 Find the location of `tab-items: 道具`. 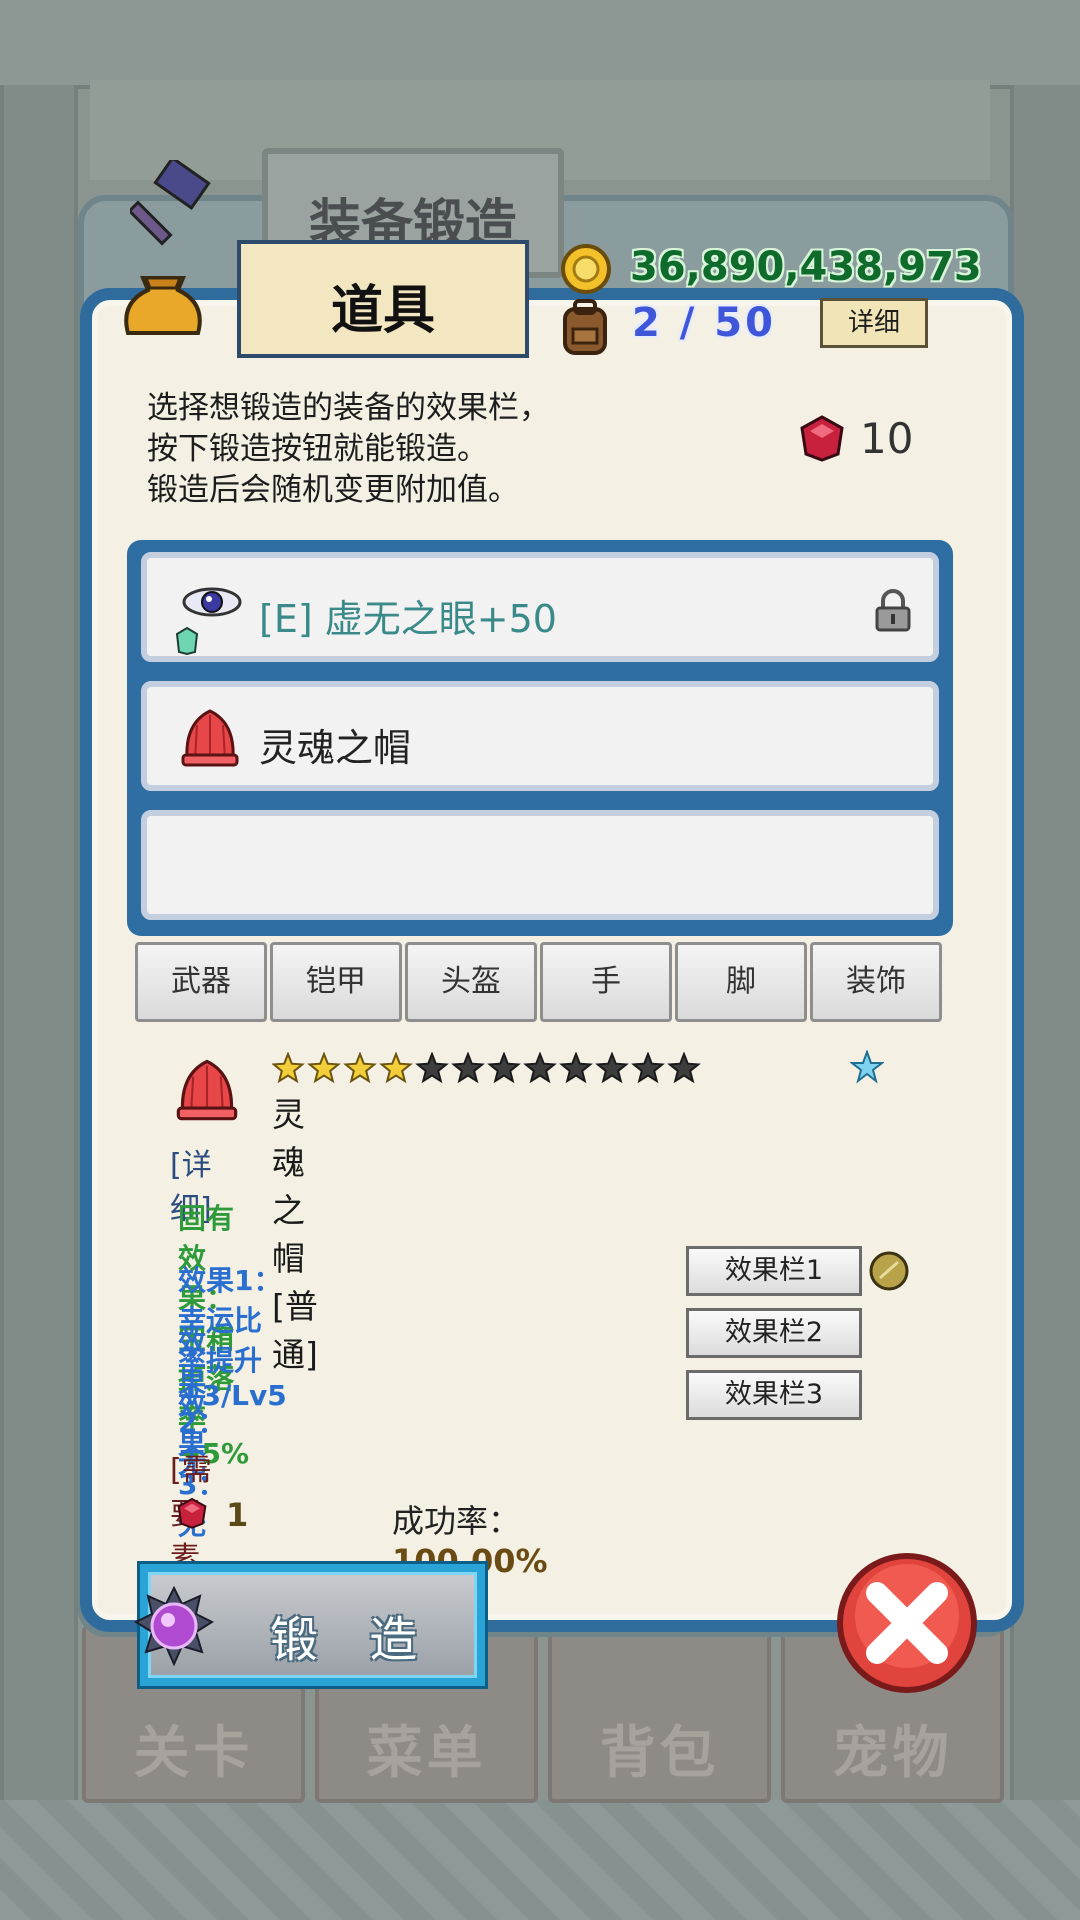

tab-items: 道具 is located at coordinates (383, 299).